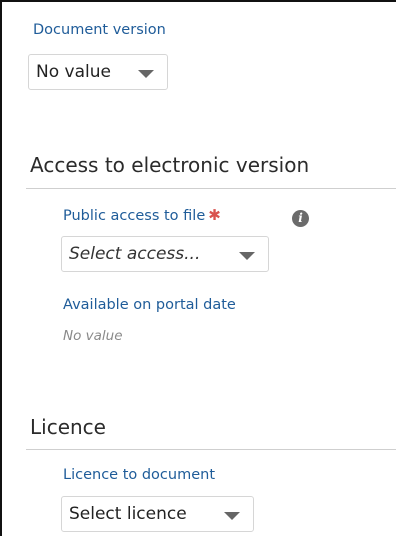 The height and width of the screenshot is (536, 398). What do you see at coordinates (128, 514) in the screenshot?
I see `licence-select-value: Select licence` at bounding box center [128, 514].